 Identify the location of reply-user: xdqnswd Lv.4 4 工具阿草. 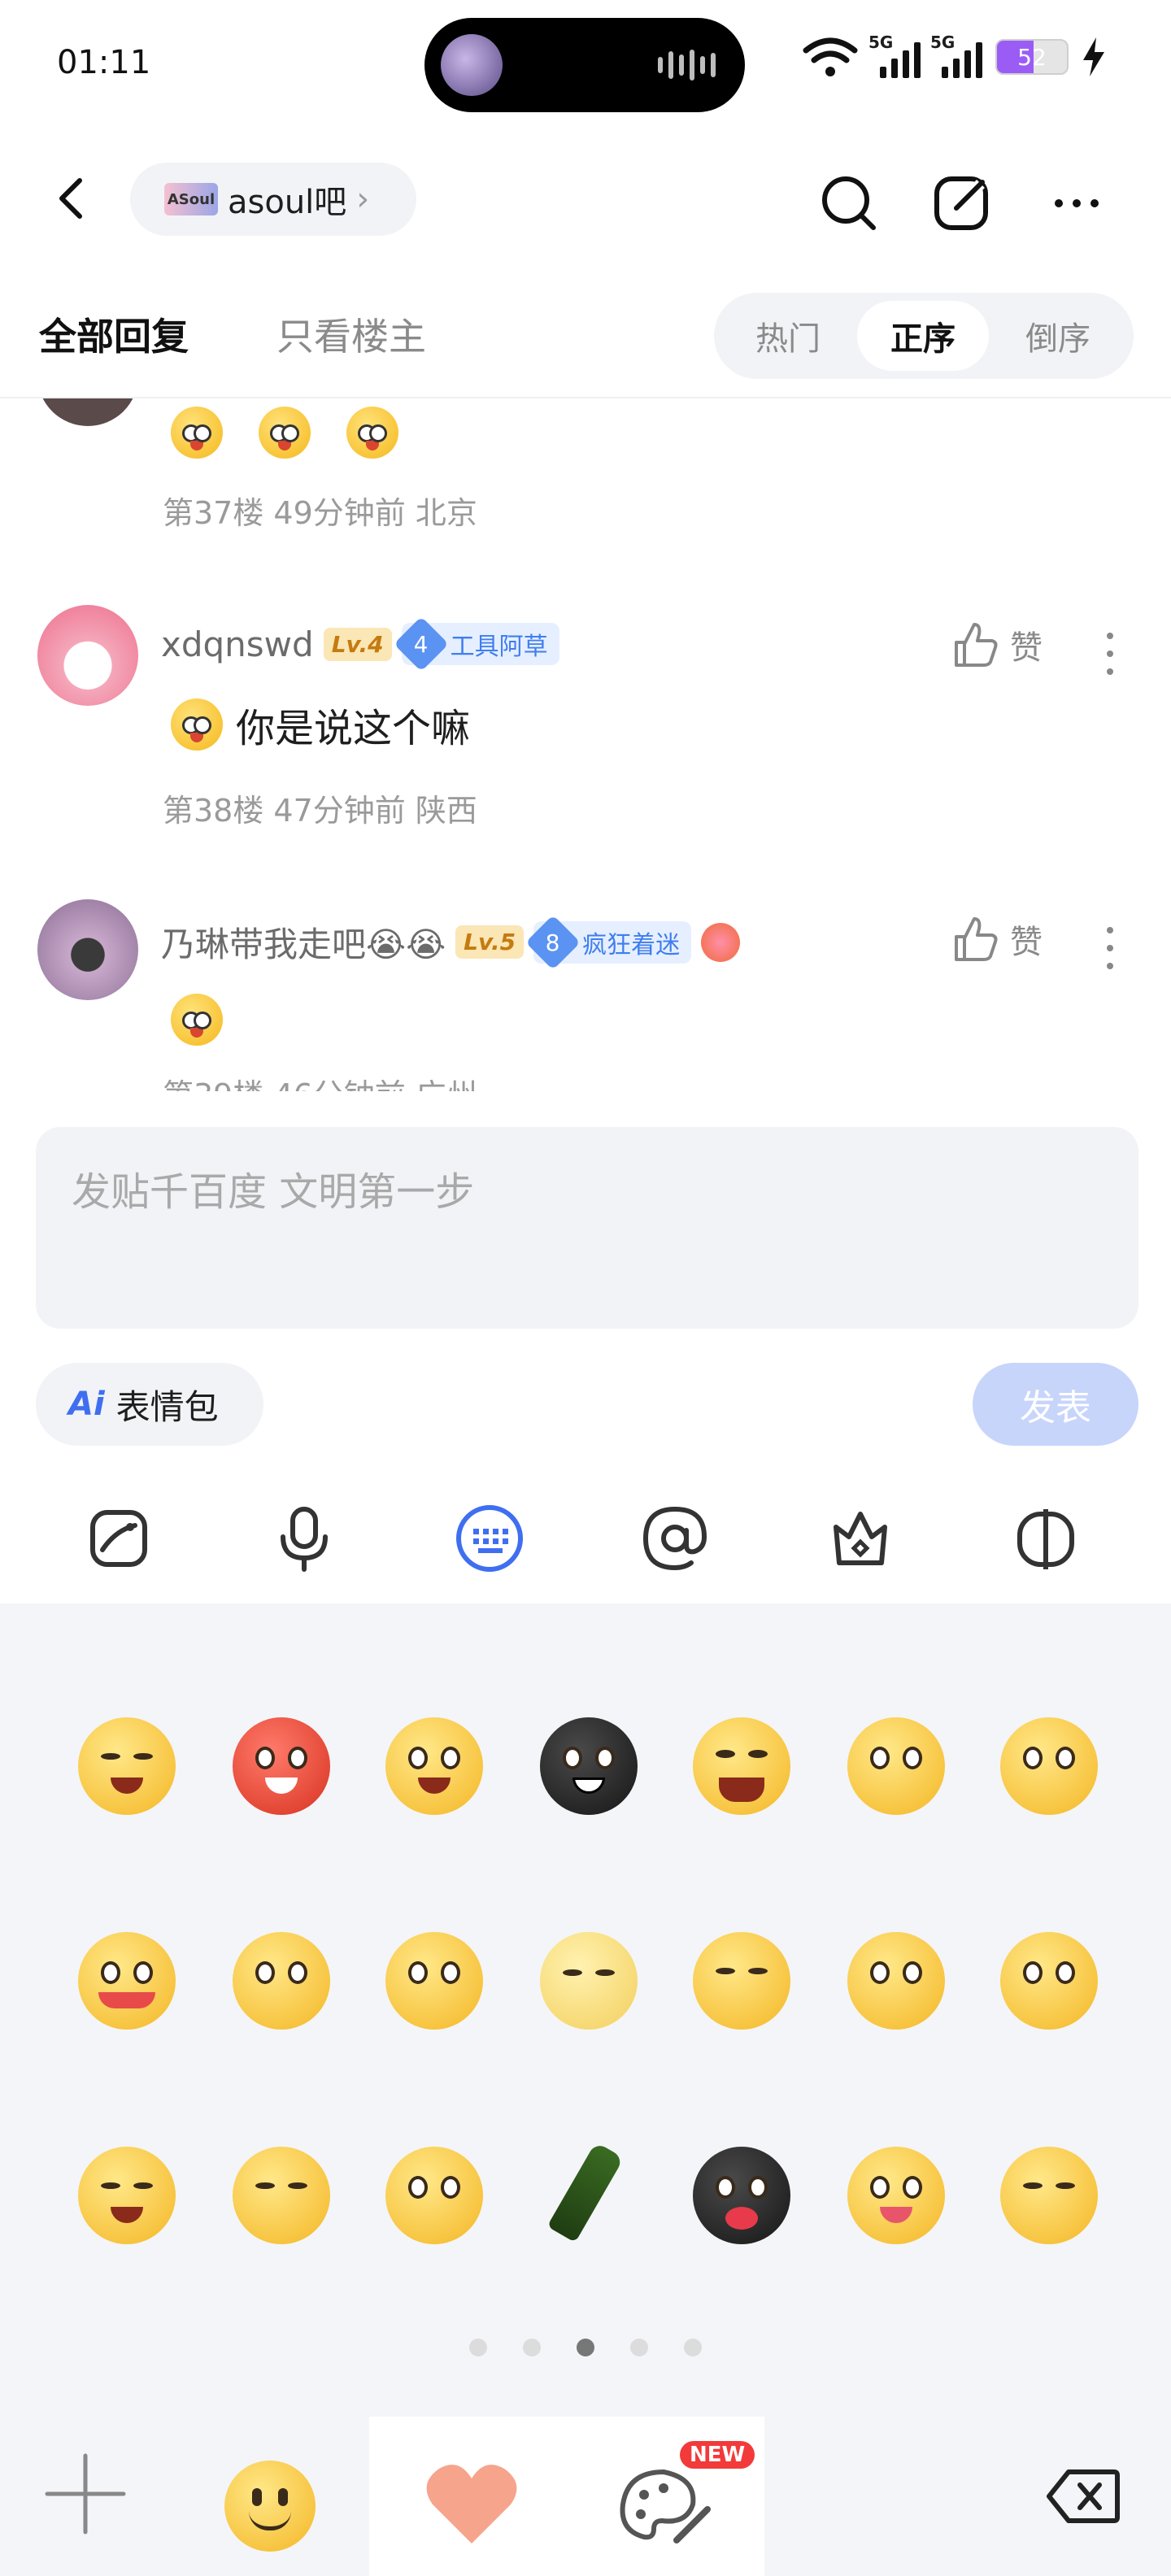
(360, 644).